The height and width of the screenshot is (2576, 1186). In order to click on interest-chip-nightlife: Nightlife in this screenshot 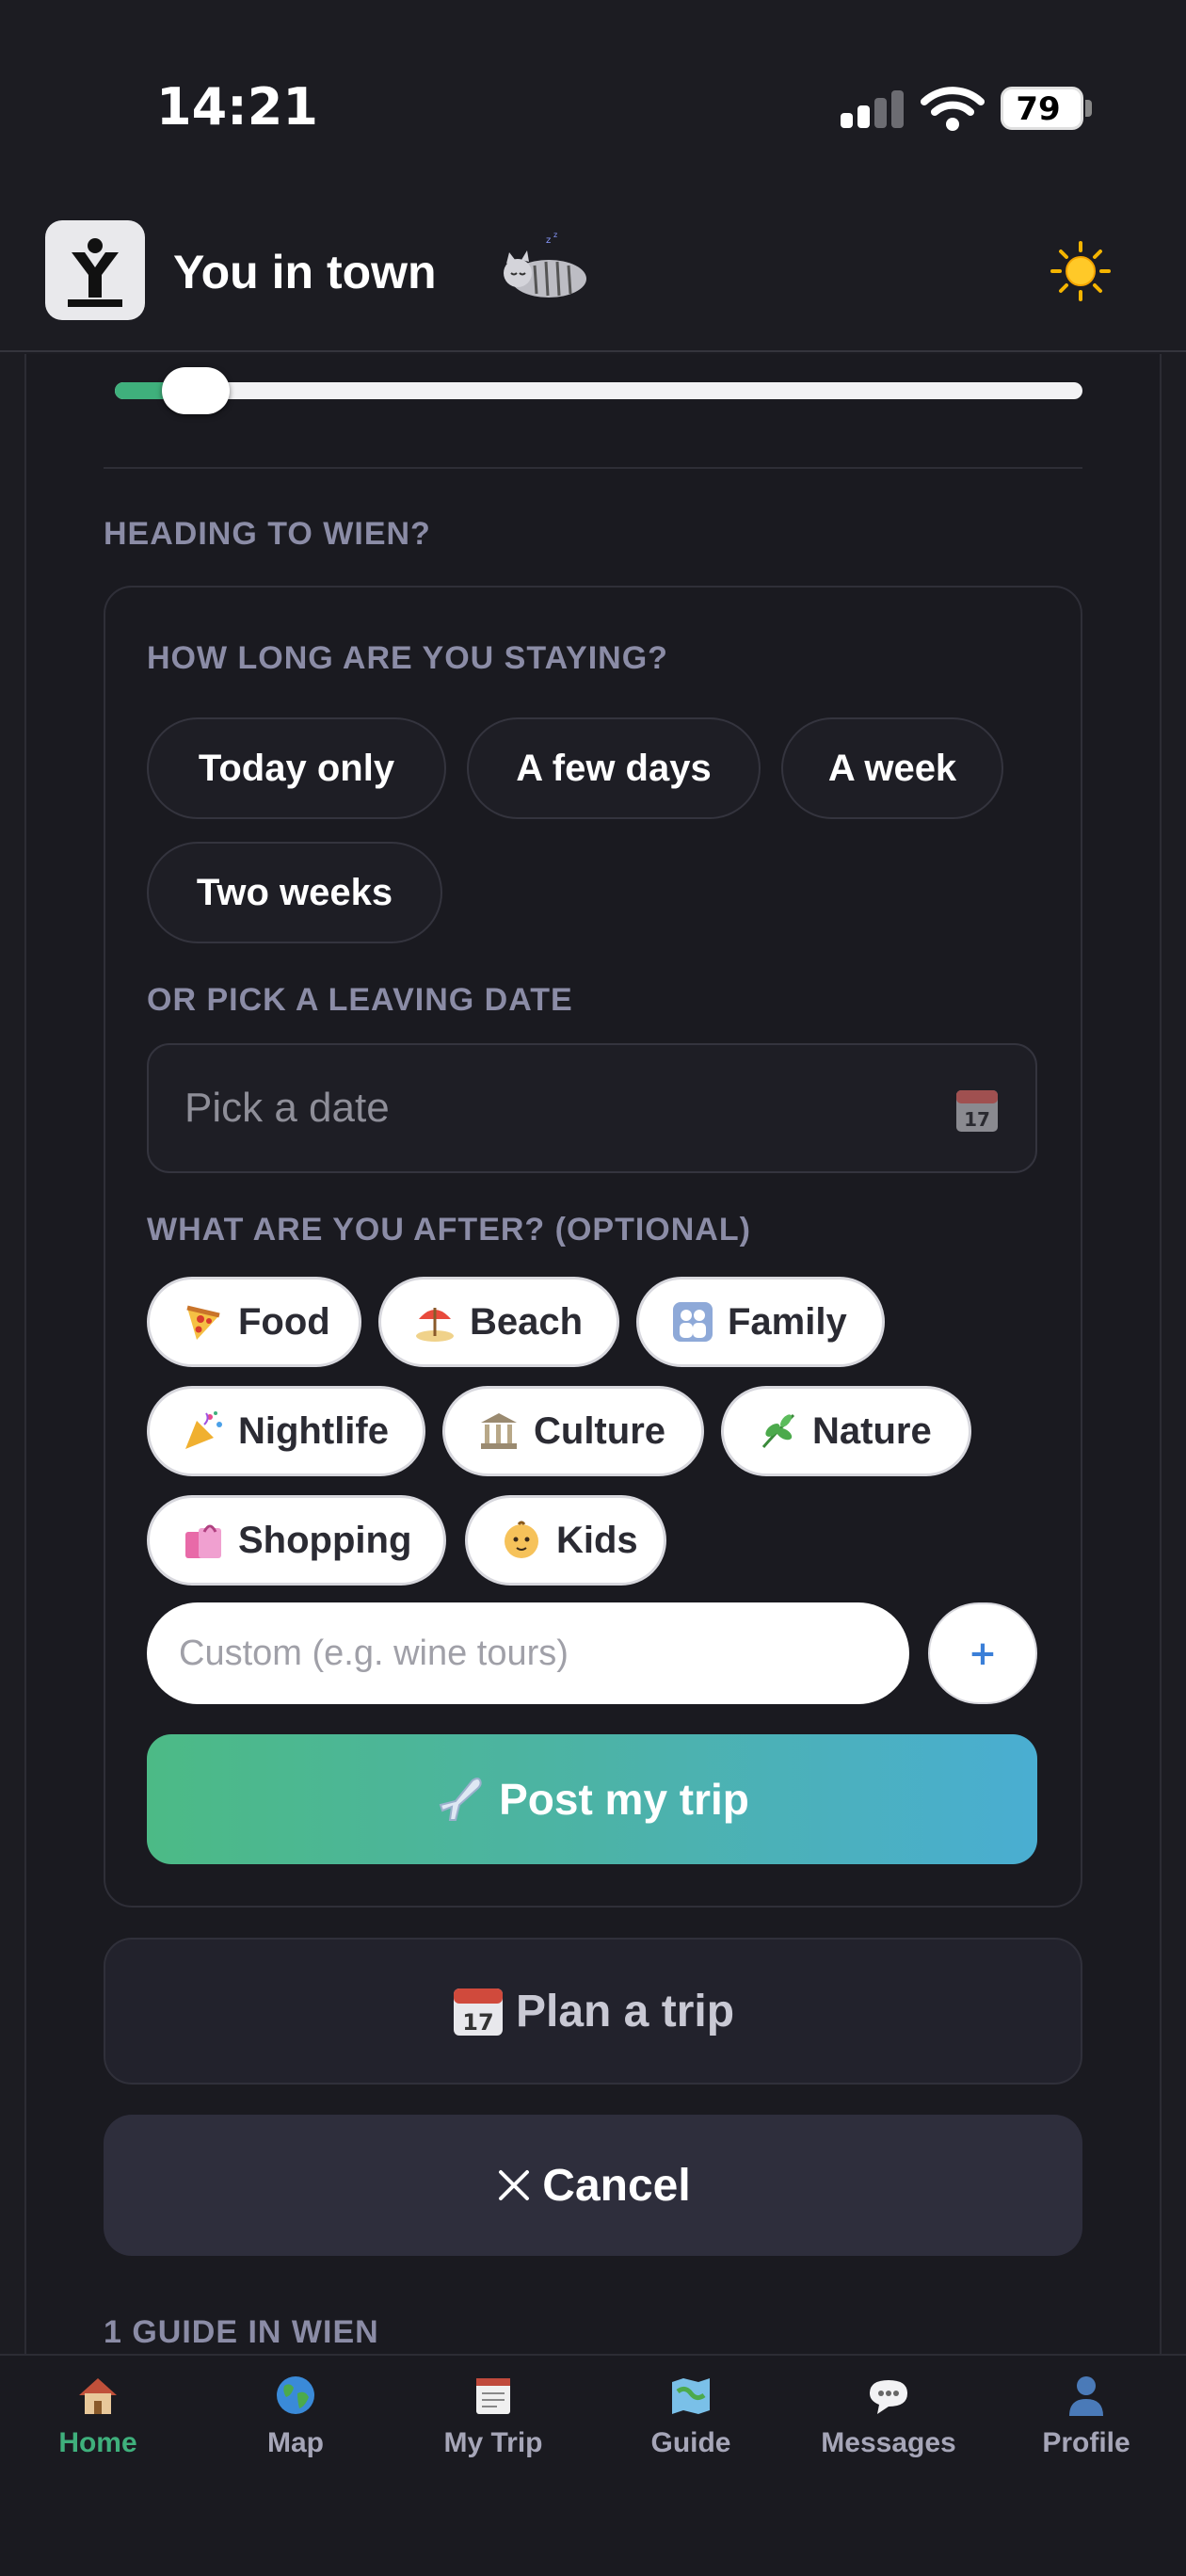, I will do `click(286, 1431)`.